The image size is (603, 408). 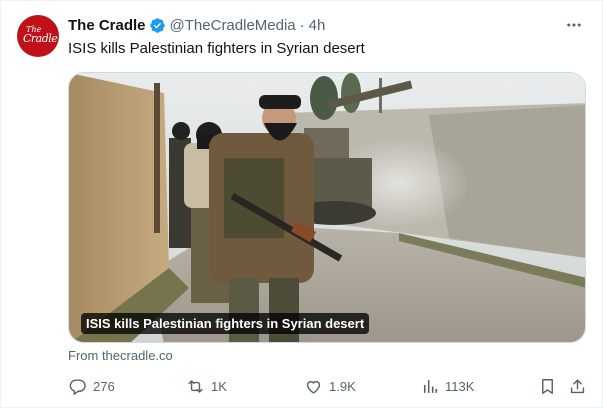 What do you see at coordinates (104, 386) in the screenshot?
I see `reply-count: 276` at bounding box center [104, 386].